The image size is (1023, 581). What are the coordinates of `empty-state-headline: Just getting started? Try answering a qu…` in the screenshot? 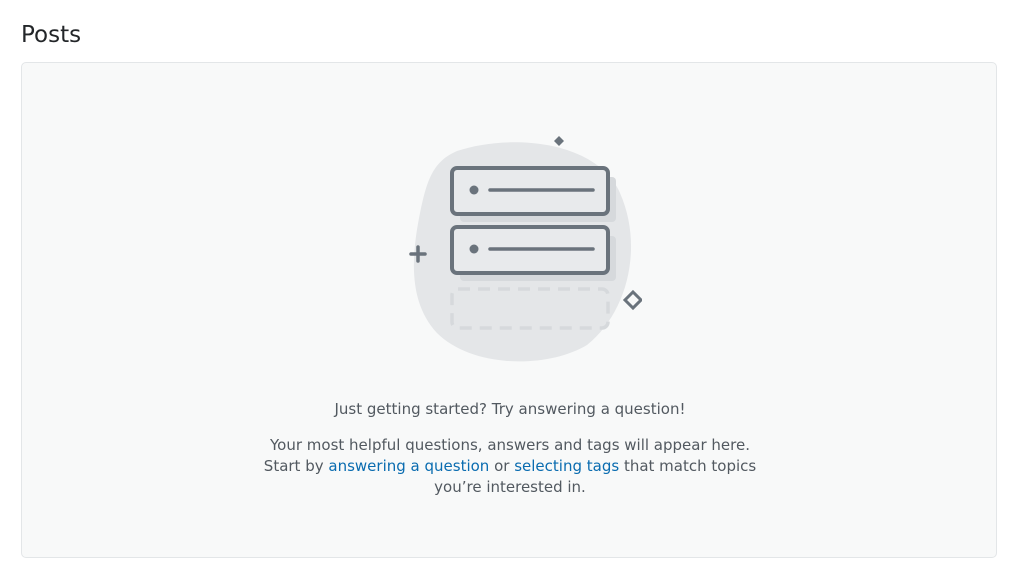 It's located at (510, 409).